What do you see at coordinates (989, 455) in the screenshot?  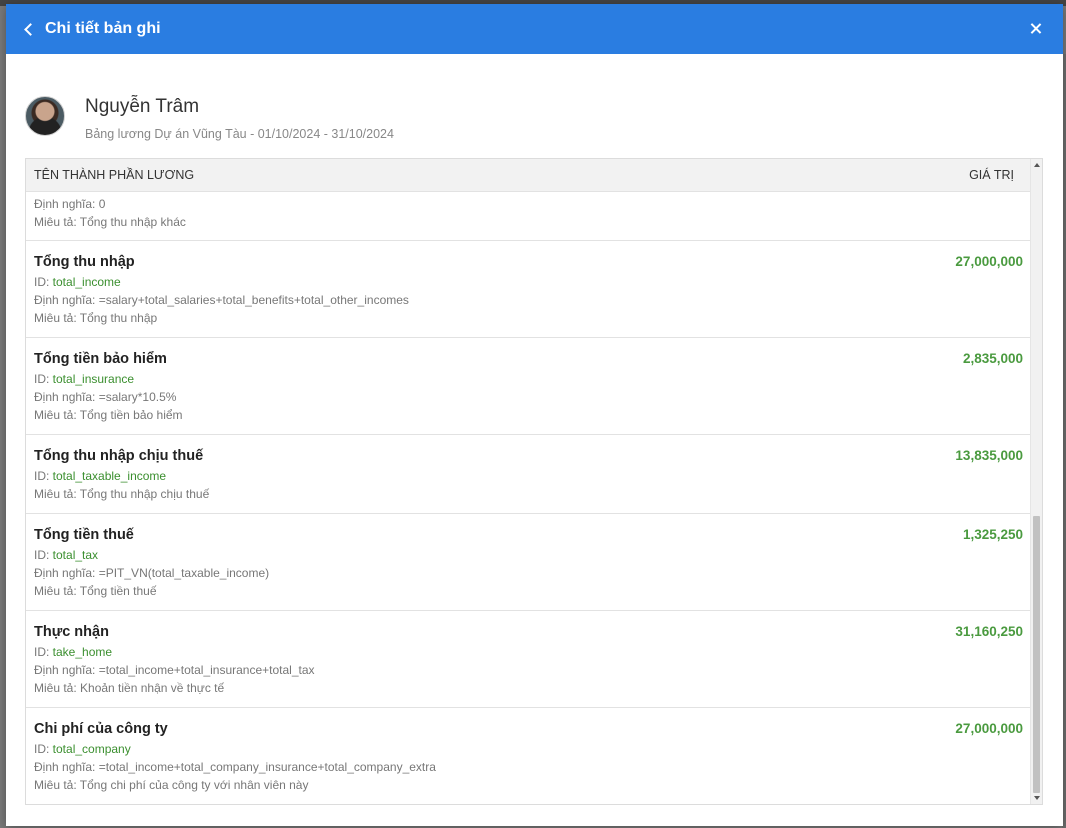 I see `row-value: 13,835,000` at bounding box center [989, 455].